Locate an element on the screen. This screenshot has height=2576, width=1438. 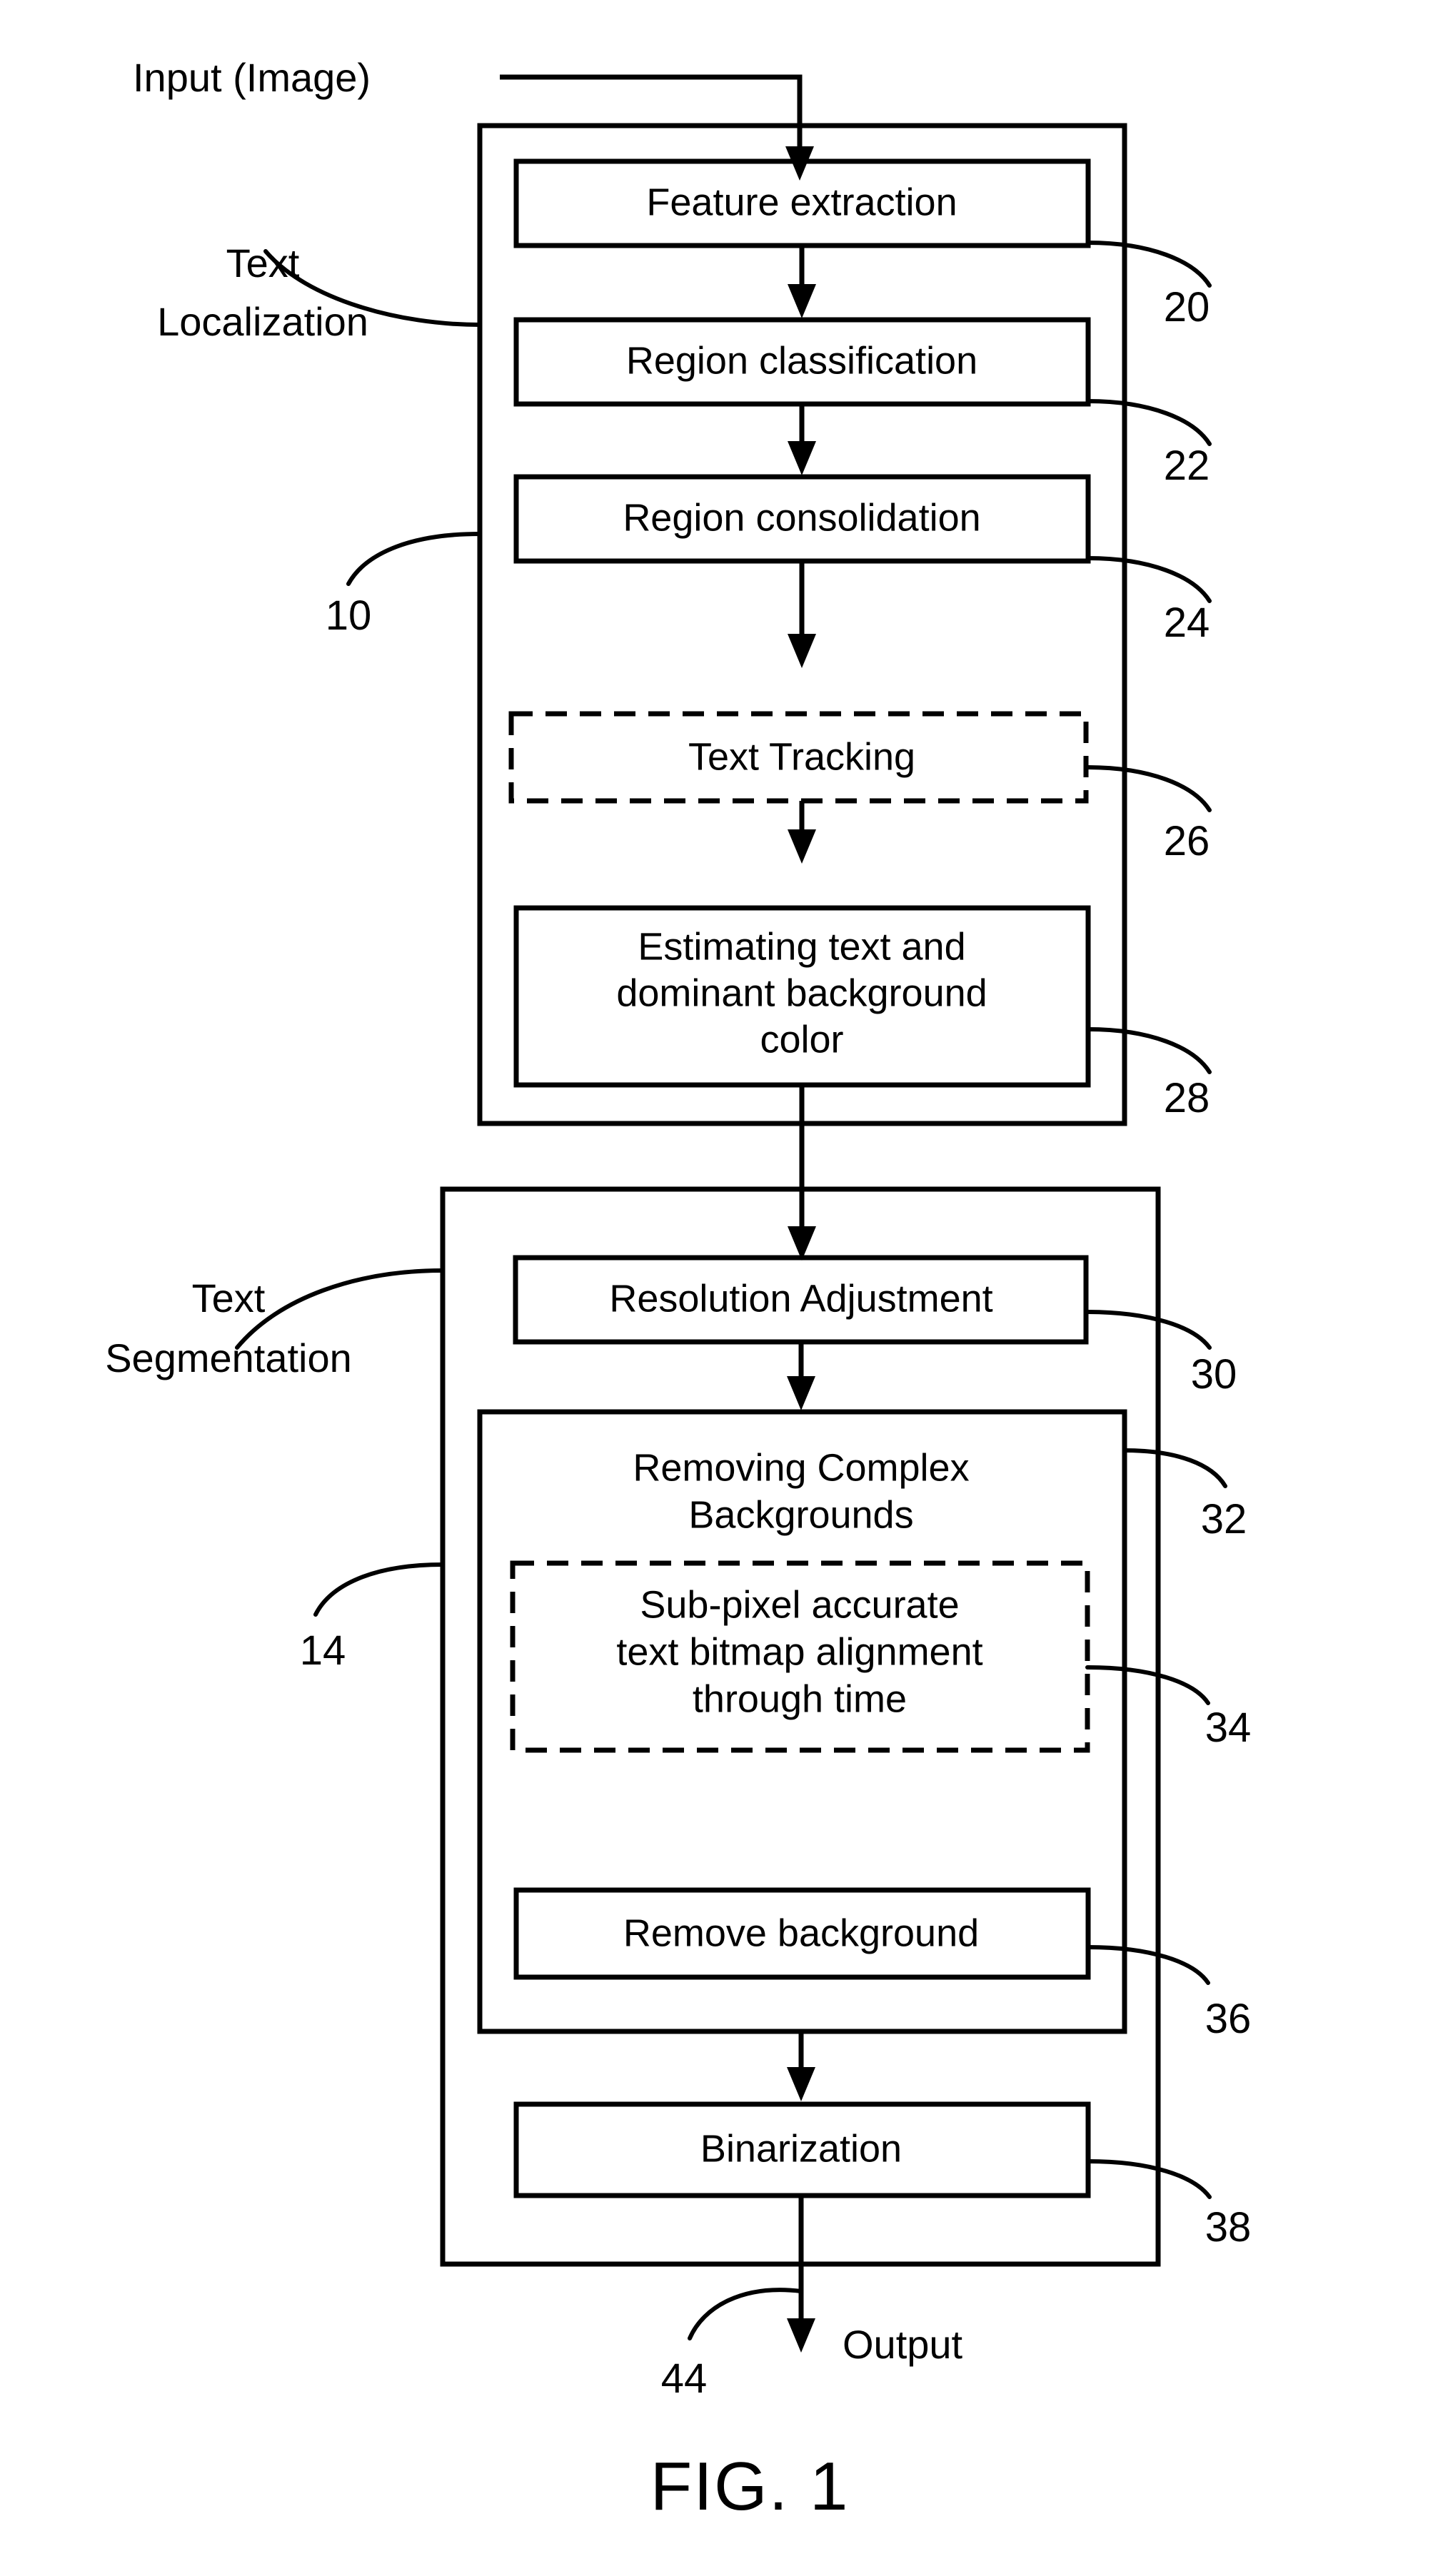
label-estimating-color-line3: color is located at coordinates (801, 1039).